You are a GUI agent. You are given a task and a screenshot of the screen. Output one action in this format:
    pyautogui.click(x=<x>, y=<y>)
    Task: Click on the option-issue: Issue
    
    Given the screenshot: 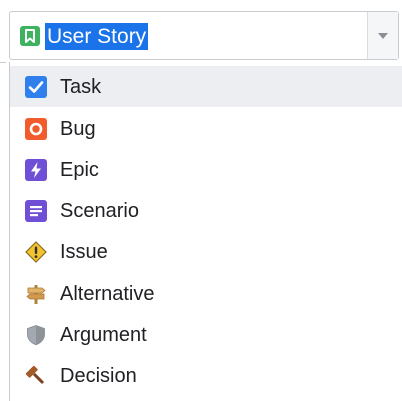 What is the action you would take?
    pyautogui.click(x=206, y=251)
    